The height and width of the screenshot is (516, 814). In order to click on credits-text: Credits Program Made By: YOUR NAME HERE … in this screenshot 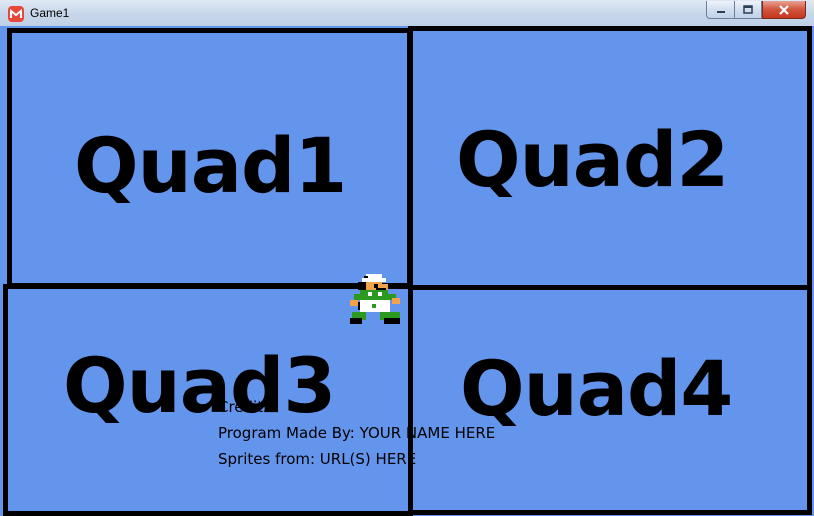, I will do `click(356, 433)`.